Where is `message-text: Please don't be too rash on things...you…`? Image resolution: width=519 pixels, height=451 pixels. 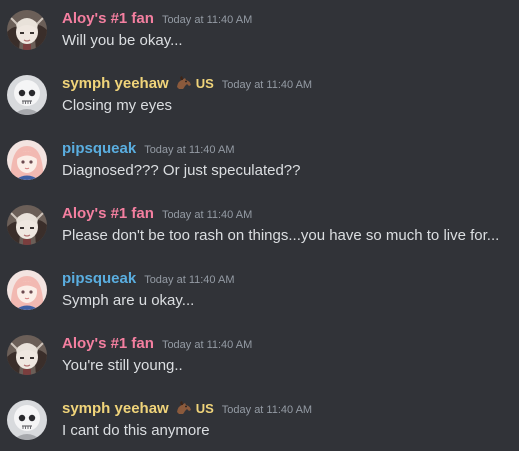
message-text: Please don't be too rash on things...you… is located at coordinates (281, 235).